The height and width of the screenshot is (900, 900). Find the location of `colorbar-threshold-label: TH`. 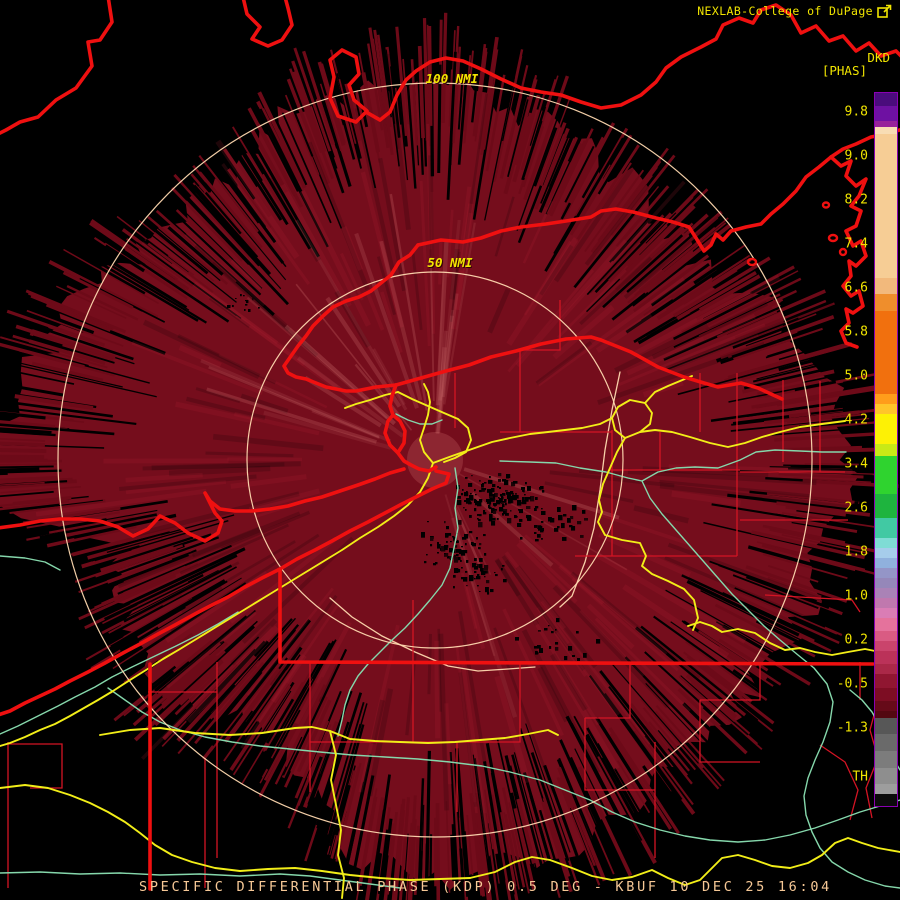

colorbar-threshold-label: TH is located at coordinates (860, 777).